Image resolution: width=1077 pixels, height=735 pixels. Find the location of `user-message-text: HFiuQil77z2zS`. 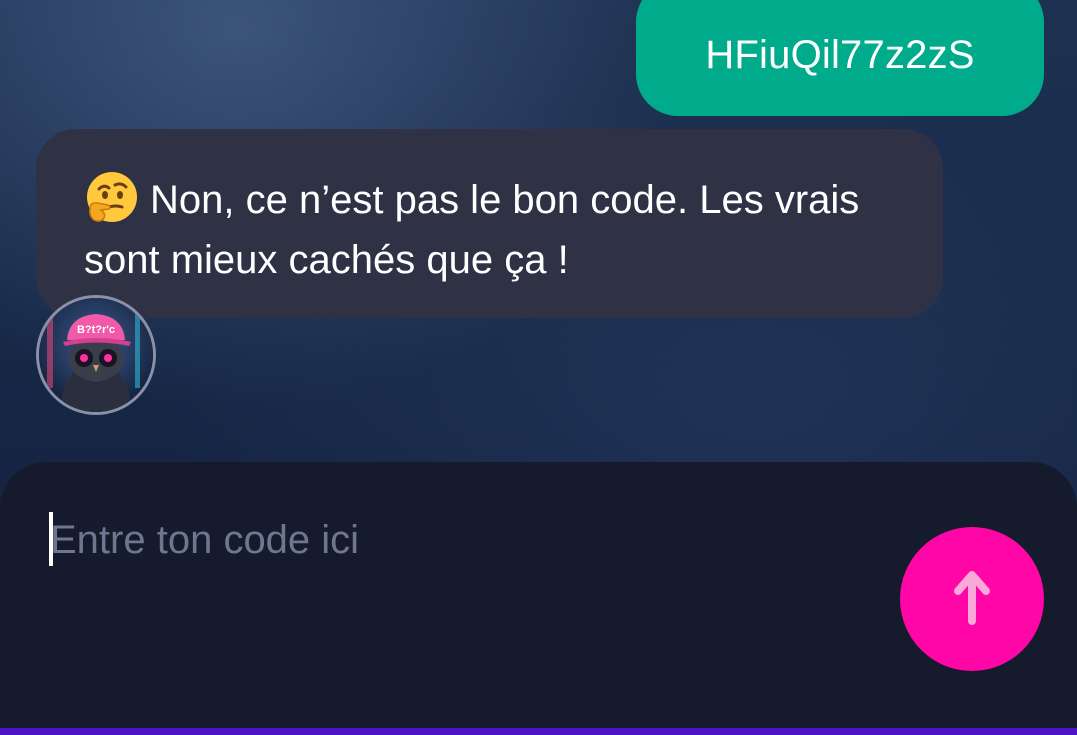

user-message-text: HFiuQil77z2zS is located at coordinates (840, 55).